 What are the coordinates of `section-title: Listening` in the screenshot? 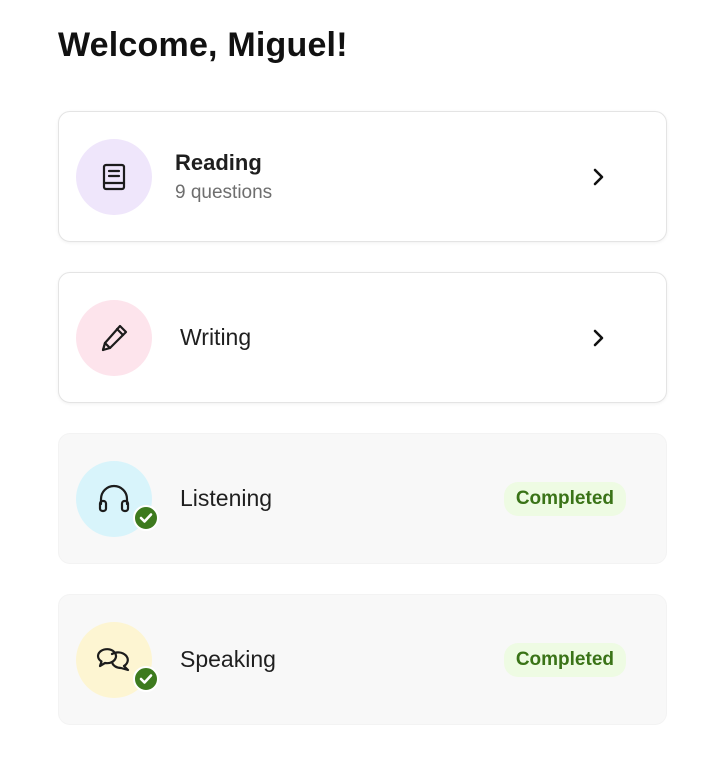 It's located at (226, 498).